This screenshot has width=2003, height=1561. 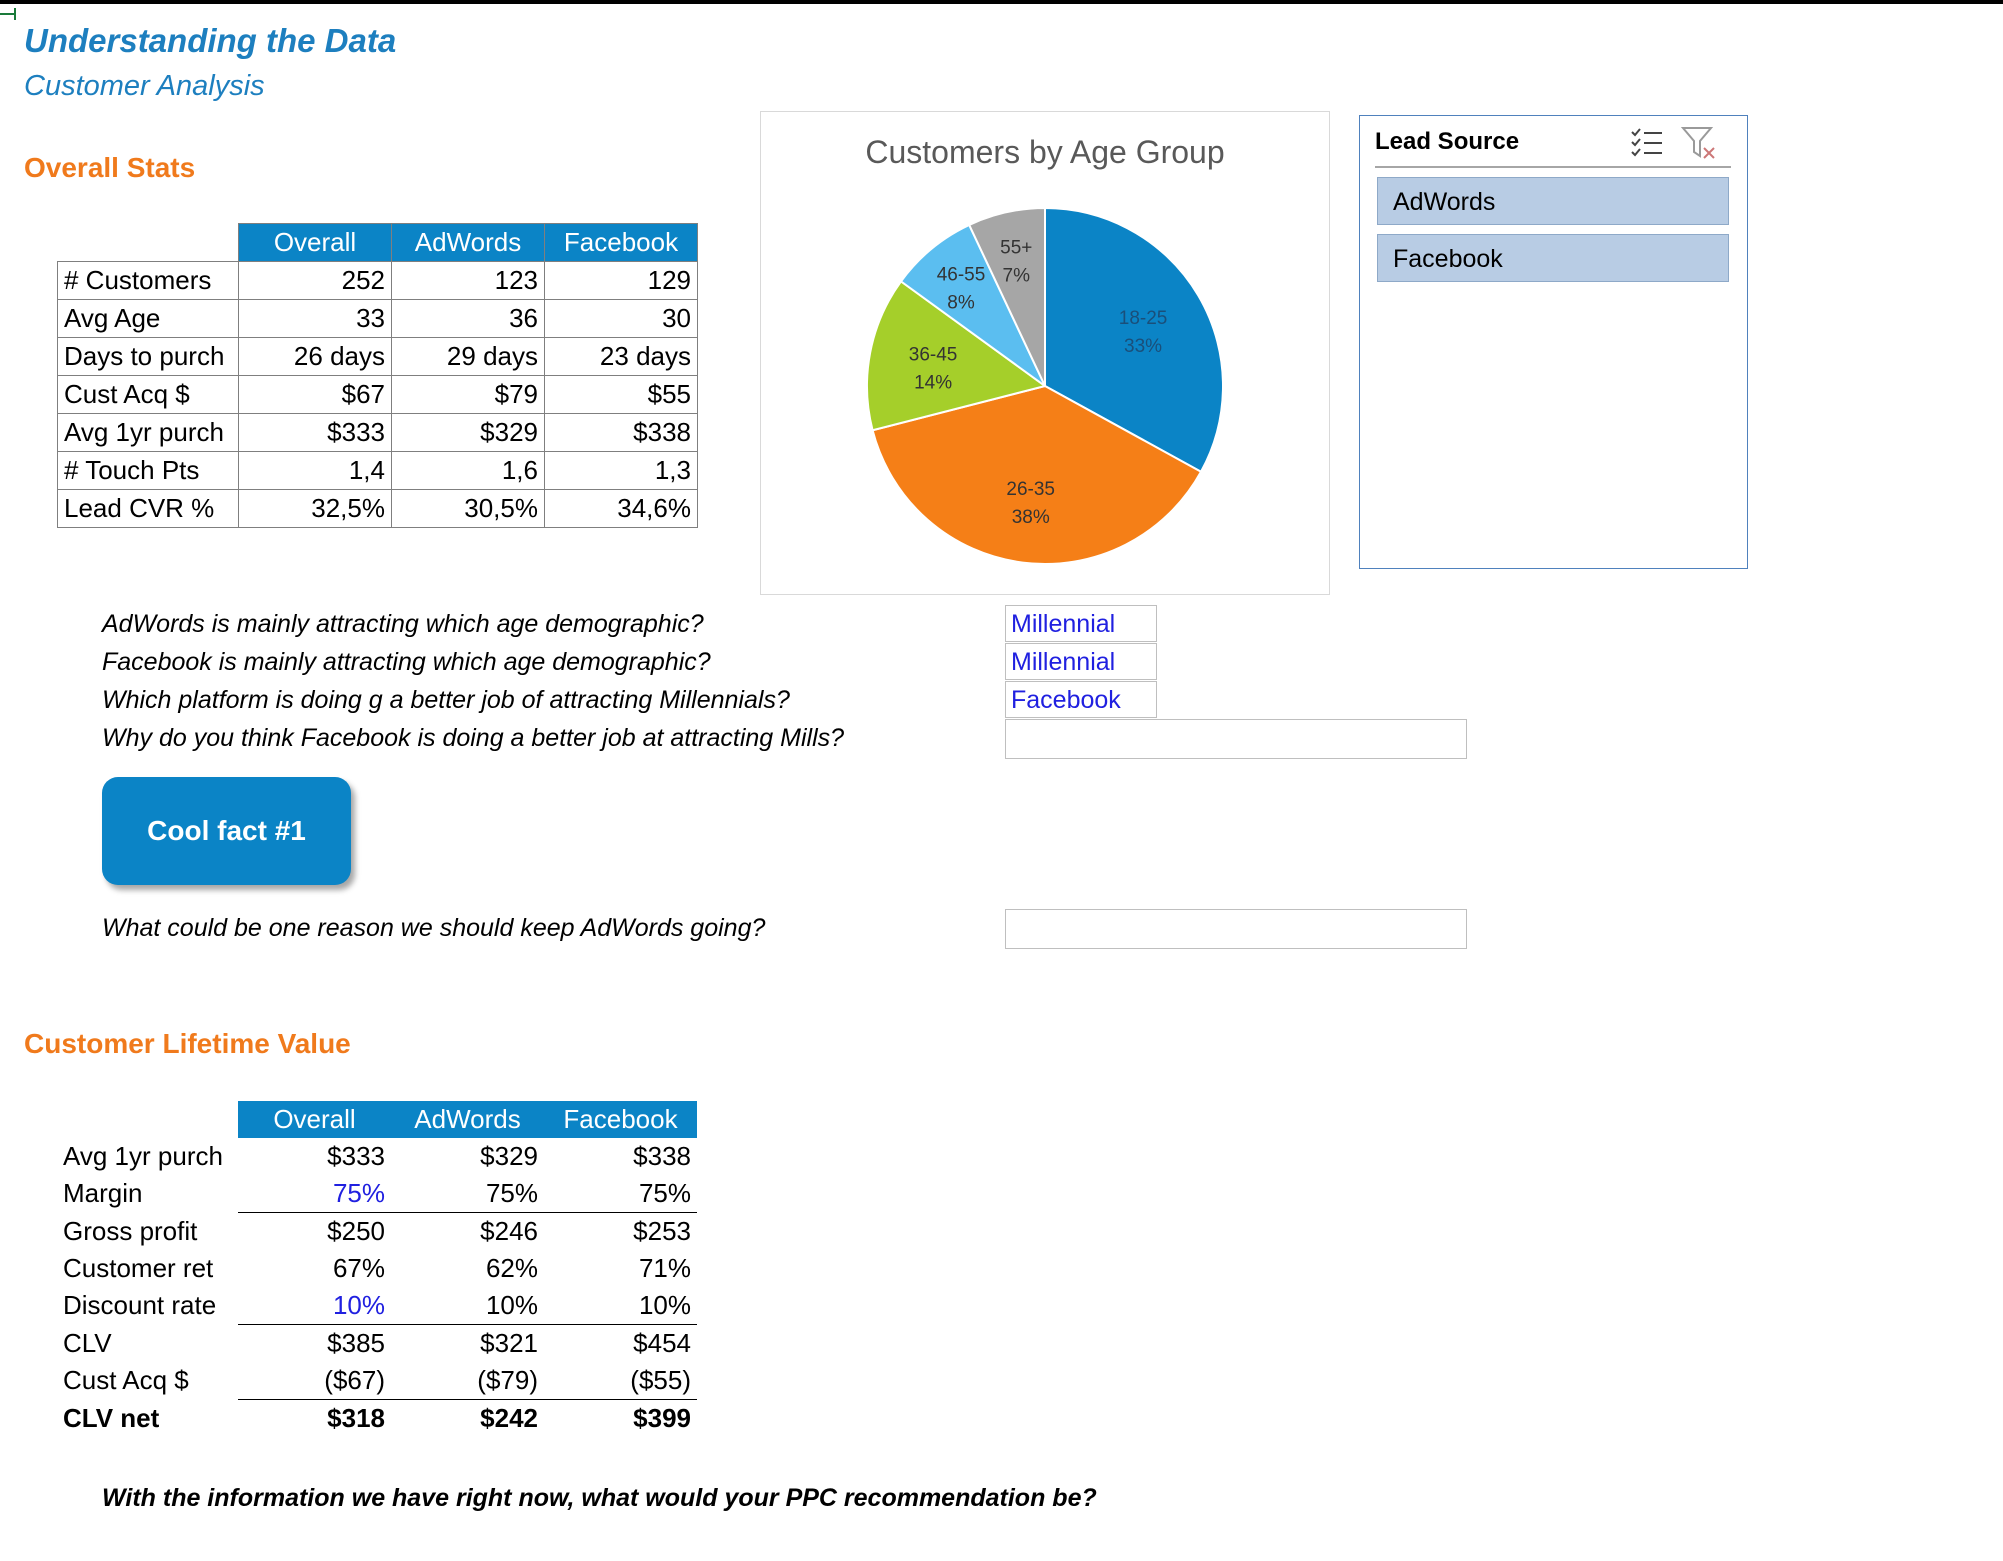 I want to click on table-row: Avg 1yr purch $333 $329 $338, so click(x=377, y=1156).